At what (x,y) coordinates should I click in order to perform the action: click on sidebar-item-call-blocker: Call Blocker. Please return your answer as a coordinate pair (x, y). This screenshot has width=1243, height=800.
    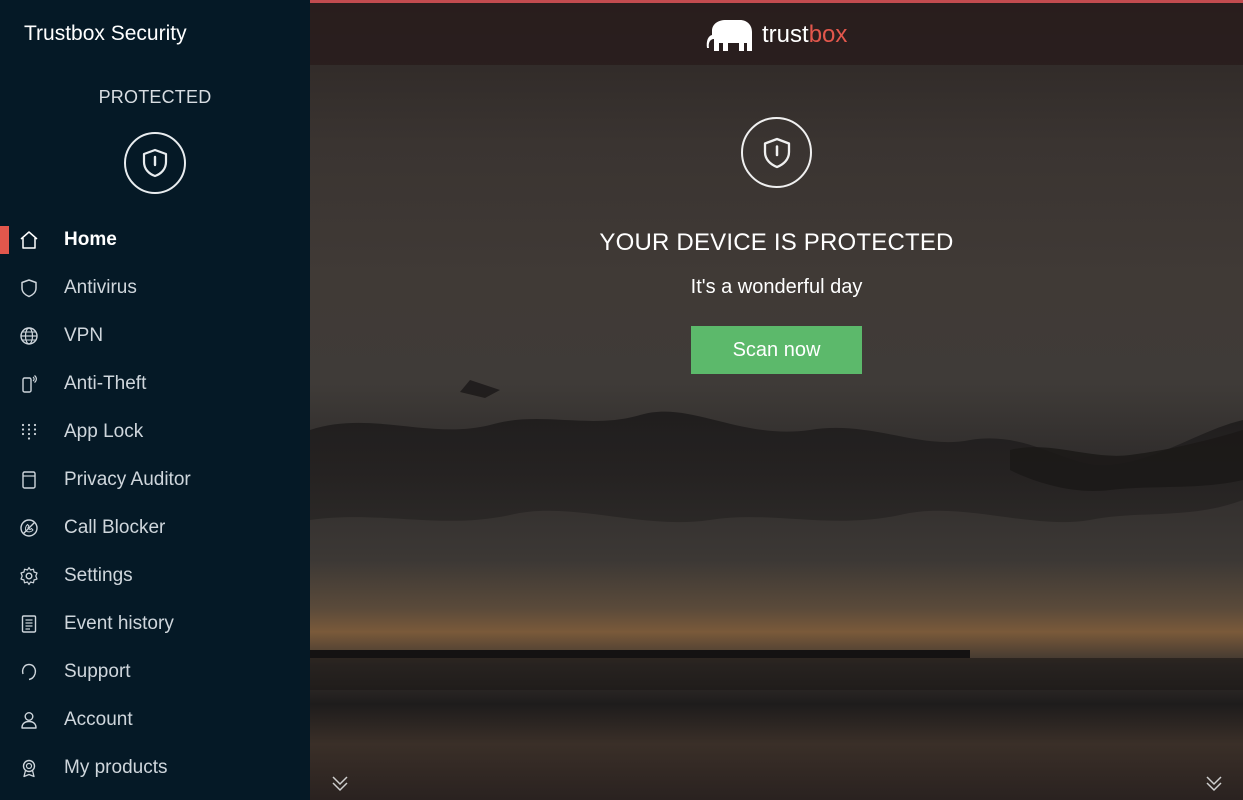
    Looking at the image, I should click on (155, 528).